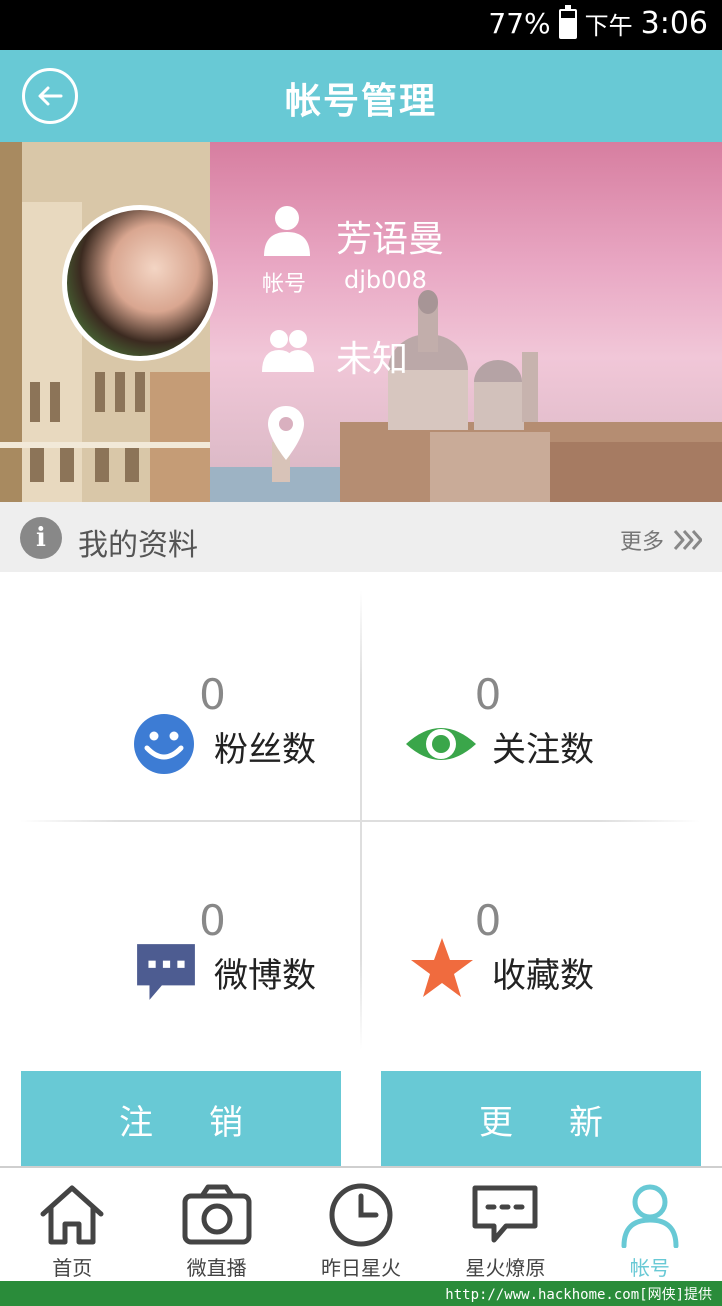  What do you see at coordinates (441, 744) in the screenshot?
I see `eye-icon` at bounding box center [441, 744].